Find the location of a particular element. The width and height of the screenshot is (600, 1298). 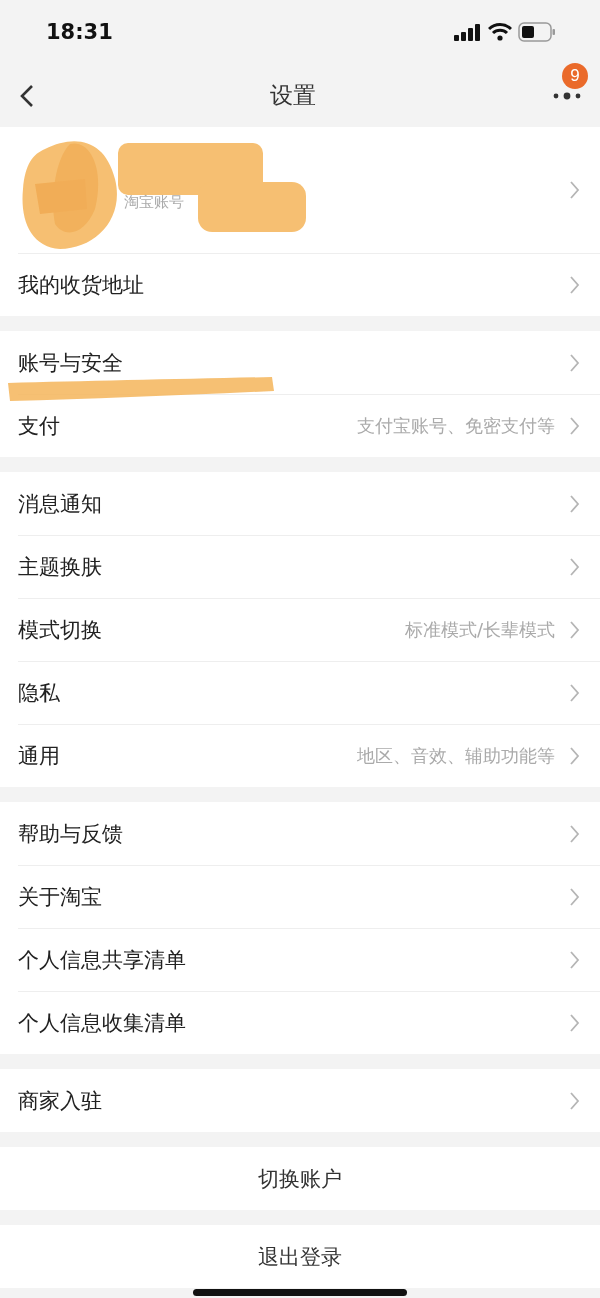

row-label: 支付 is located at coordinates (39, 426).